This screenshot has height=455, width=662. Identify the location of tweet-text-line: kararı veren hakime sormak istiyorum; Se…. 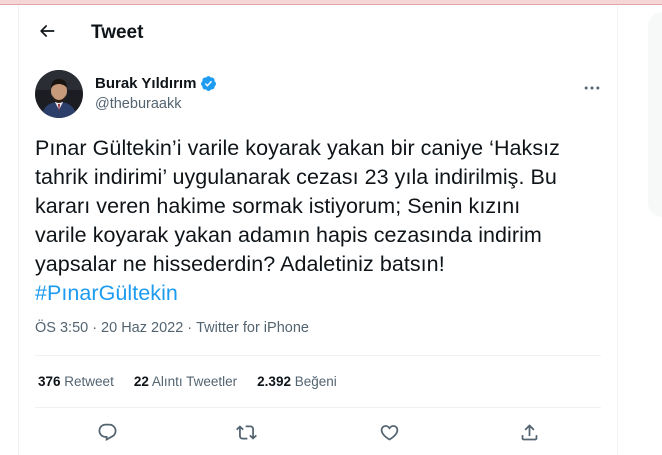
(278, 206).